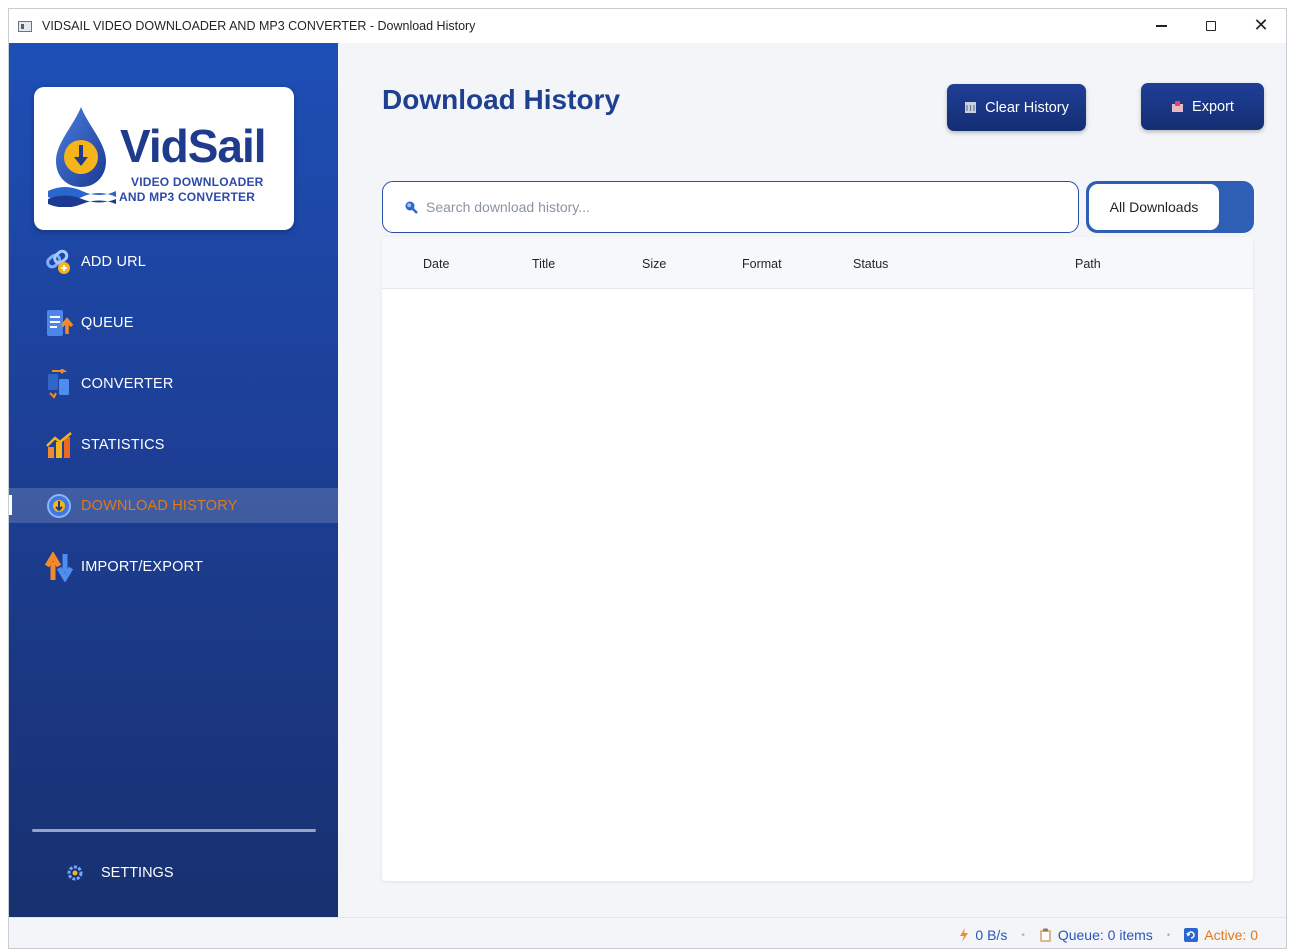 Image resolution: width=1294 pixels, height=949 pixels. I want to click on sidebar-item-import-export: IMPORT/EXPORT, so click(173, 566).